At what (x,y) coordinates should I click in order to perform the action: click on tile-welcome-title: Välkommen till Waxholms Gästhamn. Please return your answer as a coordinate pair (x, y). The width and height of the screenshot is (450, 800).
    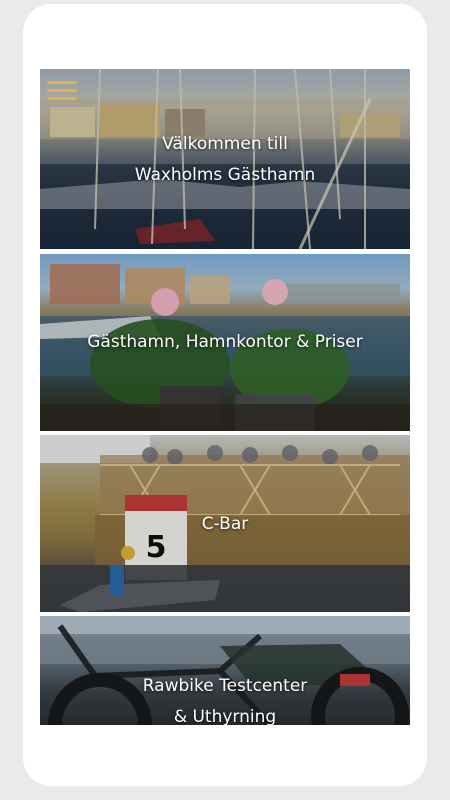
    Looking at the image, I should click on (225, 160).